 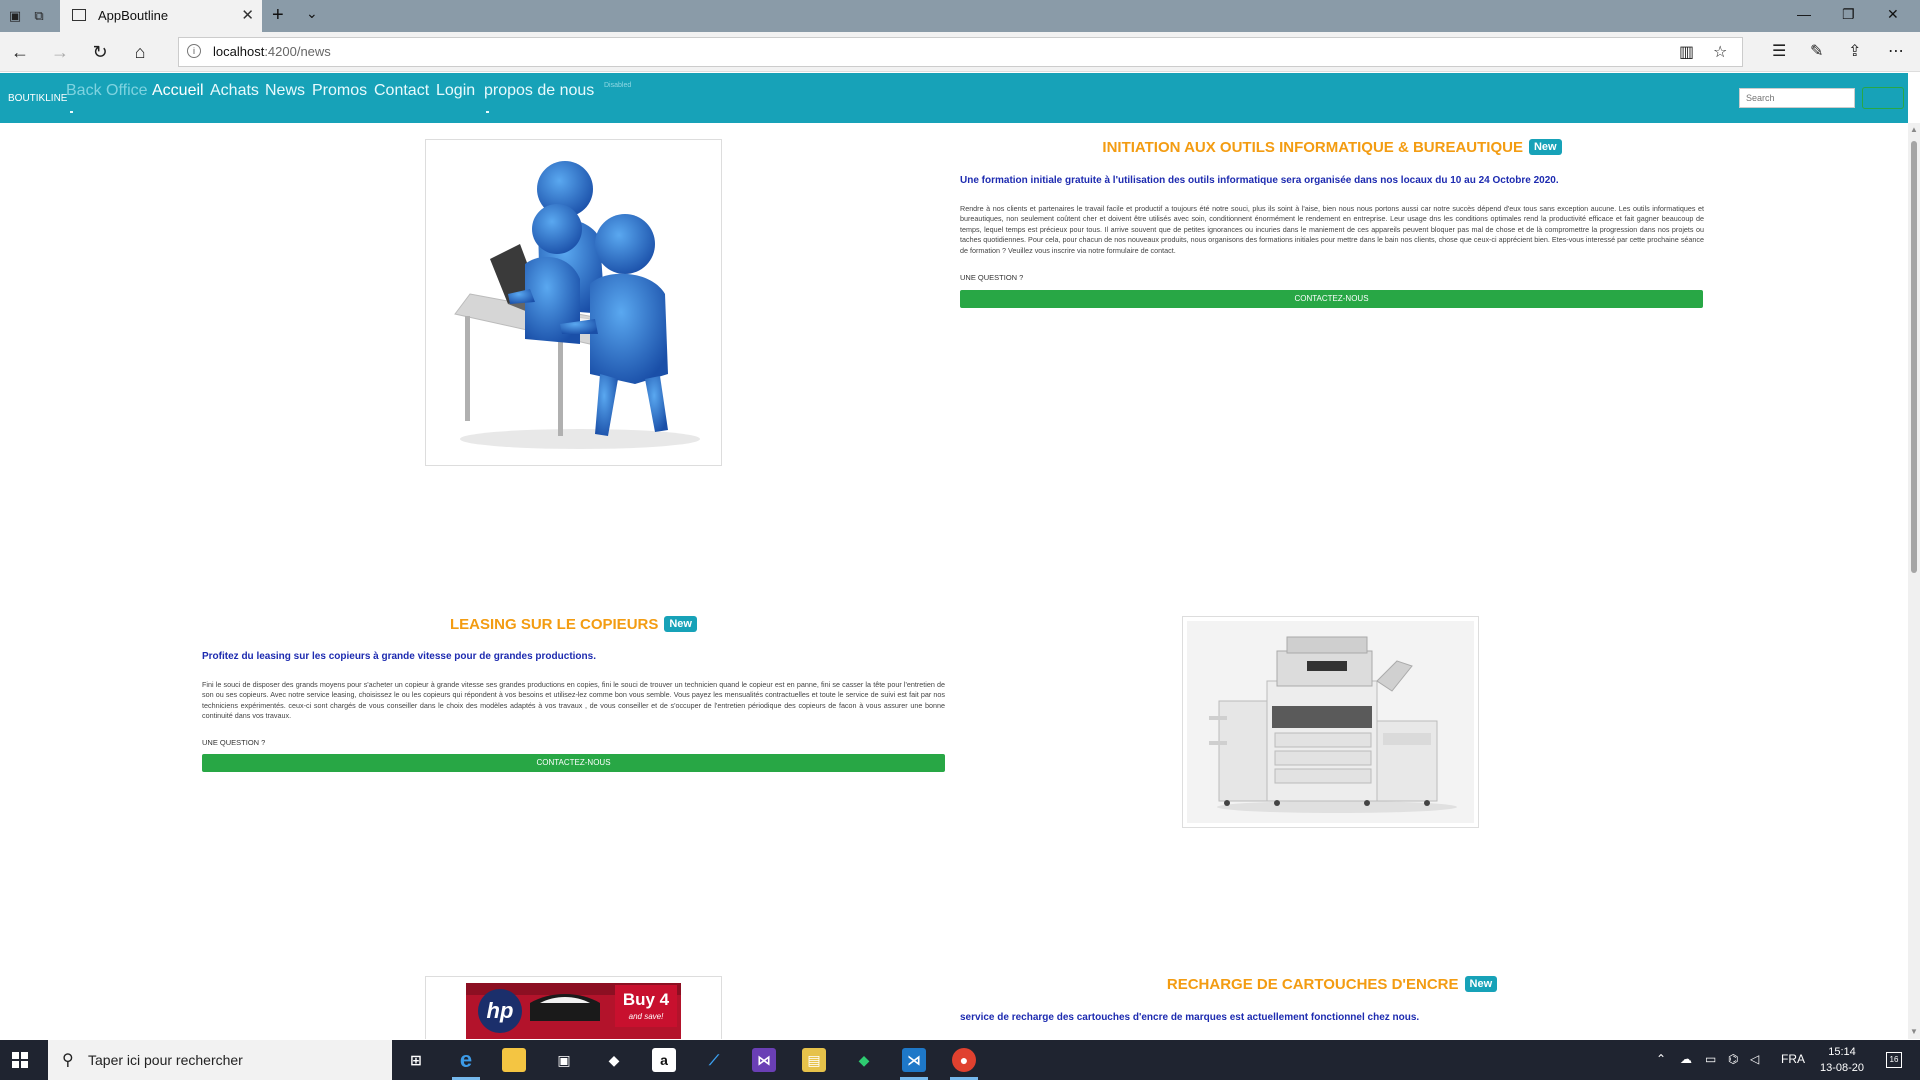 I want to click on search-icon: ⚲, so click(x=68, y=1060).